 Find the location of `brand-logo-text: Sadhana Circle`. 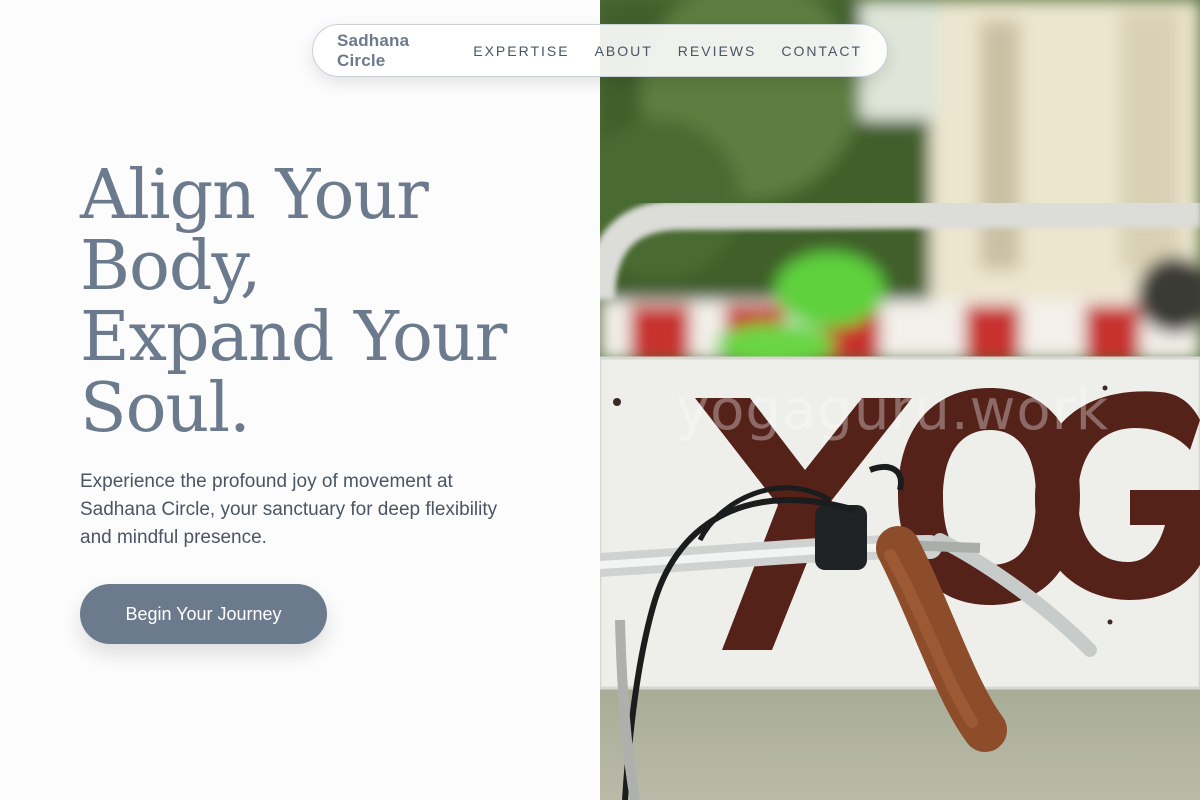

brand-logo-text: Sadhana Circle is located at coordinates (389, 51).